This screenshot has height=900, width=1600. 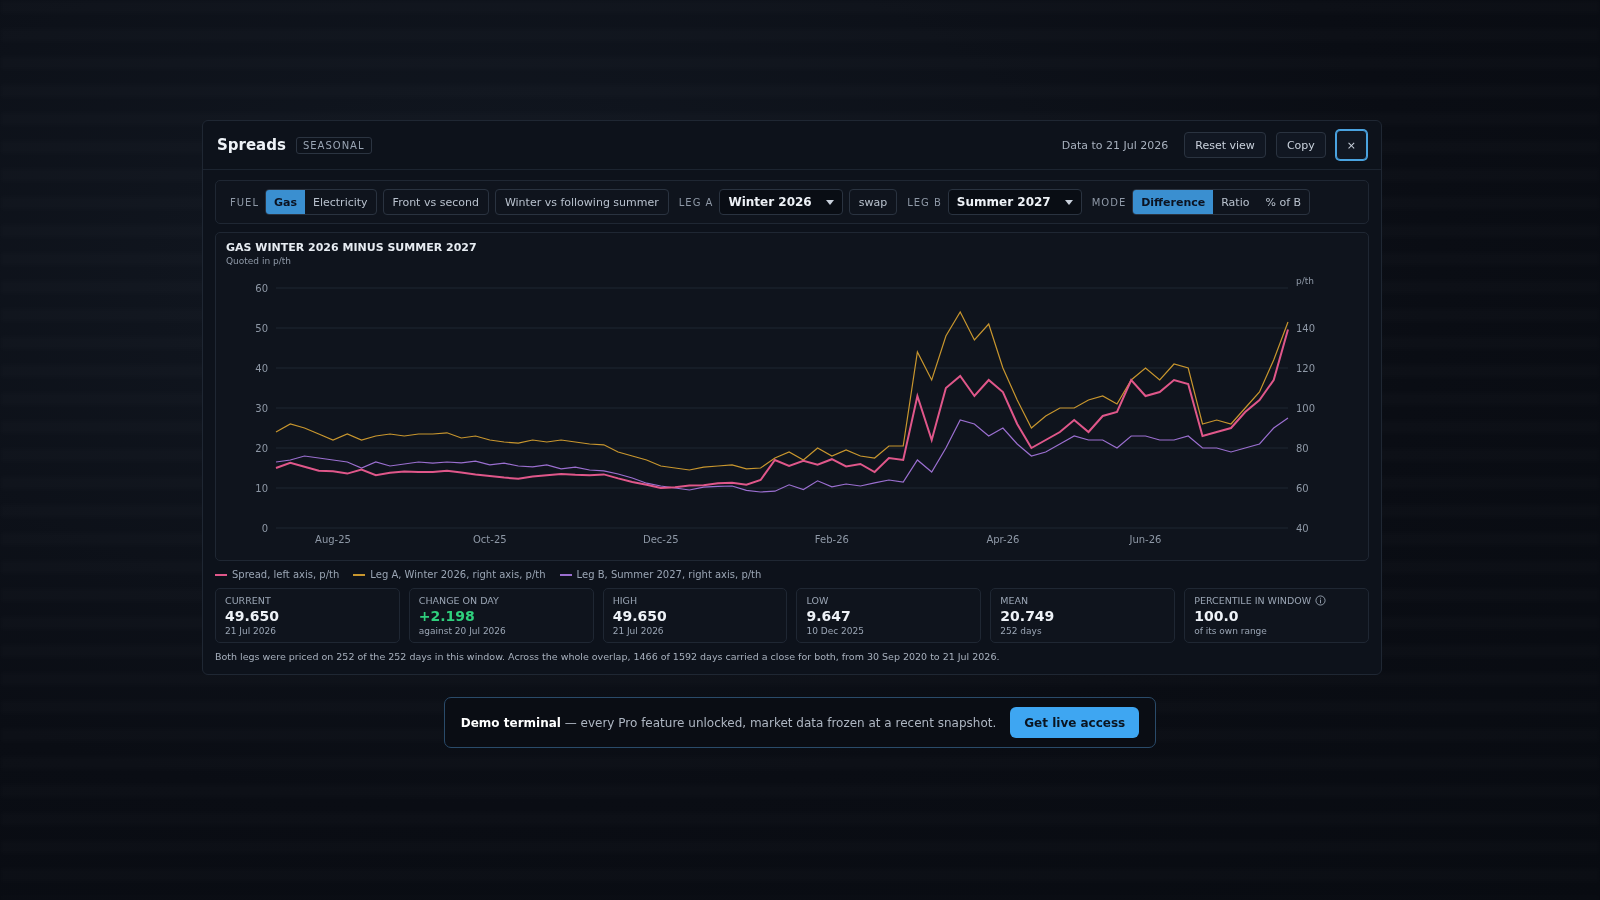 I want to click on segment-option: Electricity, so click(x=340, y=202).